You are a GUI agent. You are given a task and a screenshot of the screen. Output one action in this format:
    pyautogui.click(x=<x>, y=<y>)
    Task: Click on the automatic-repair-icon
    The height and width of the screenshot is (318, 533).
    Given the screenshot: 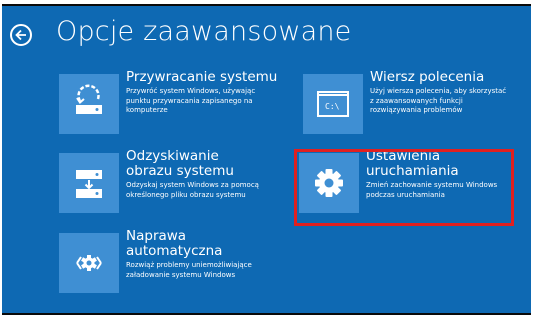 What is the action you would take?
    pyautogui.click(x=89, y=263)
    